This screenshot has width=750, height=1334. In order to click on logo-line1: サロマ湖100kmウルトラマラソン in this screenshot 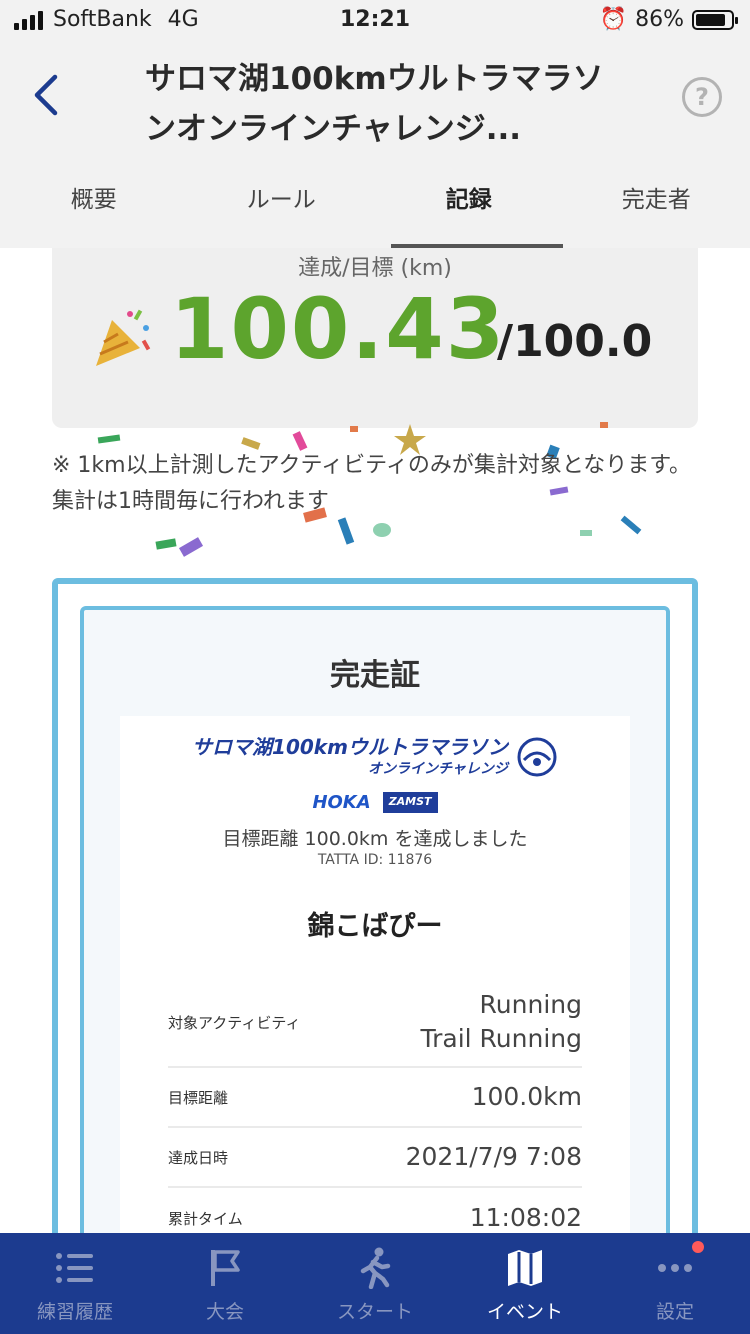, I will do `click(350, 747)`.